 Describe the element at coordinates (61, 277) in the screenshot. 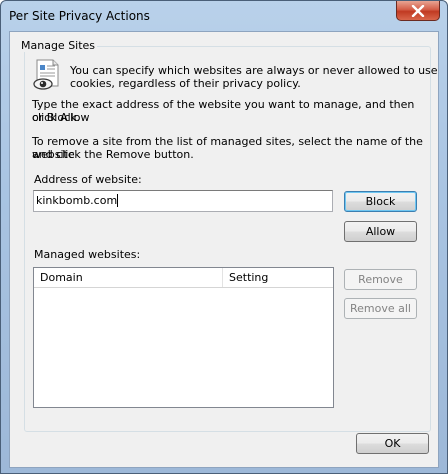

I see `column-domain-label: Domain` at that location.